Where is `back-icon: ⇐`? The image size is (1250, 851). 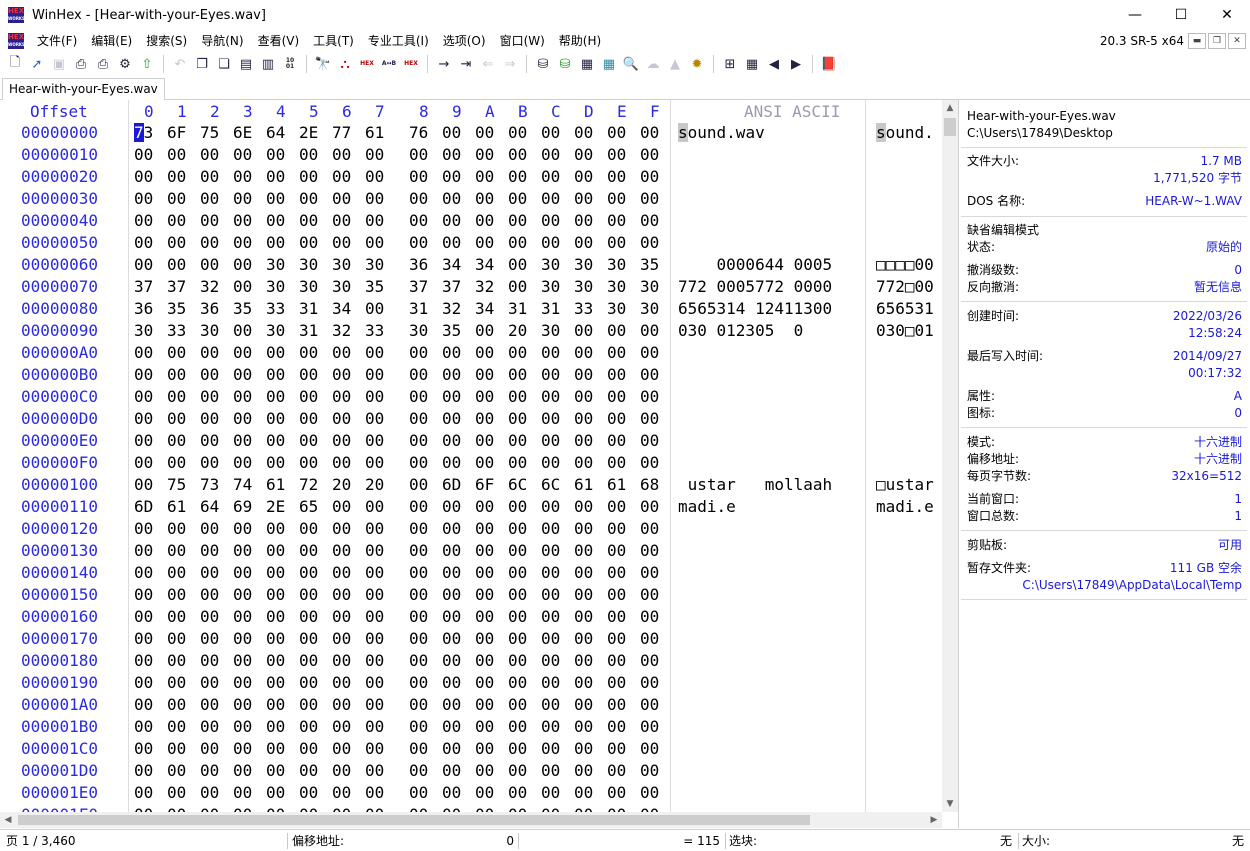 back-icon: ⇐ is located at coordinates (488, 64).